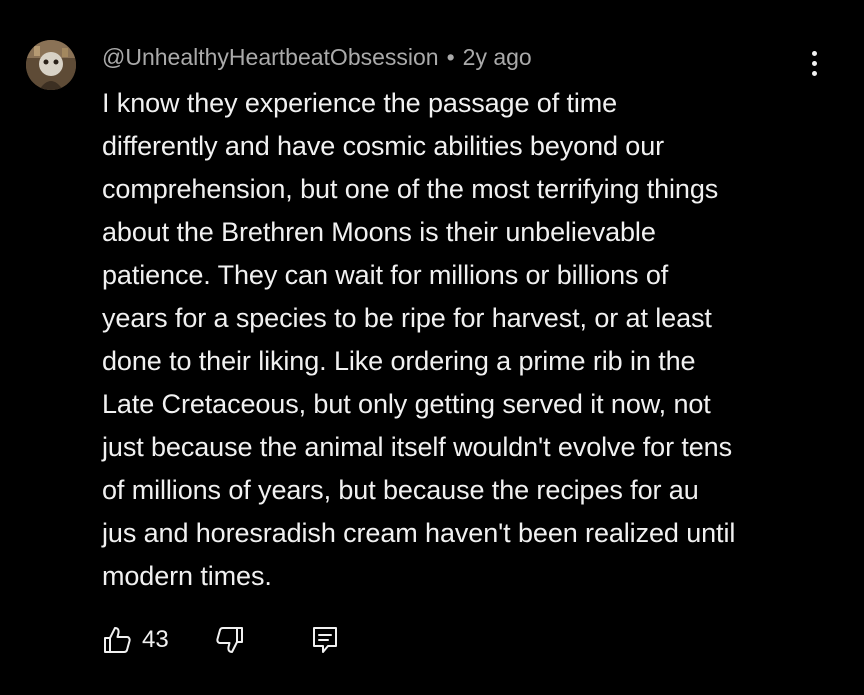 This screenshot has width=864, height=695. Describe the element at coordinates (814, 53) in the screenshot. I see `more-vertical-icon` at that location.